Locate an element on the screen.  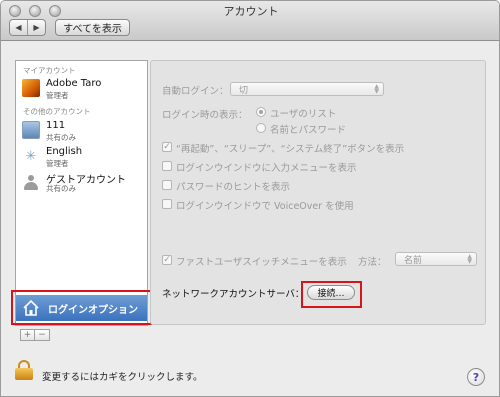
add-remove-buttons: + − is located at coordinates (35, 335).